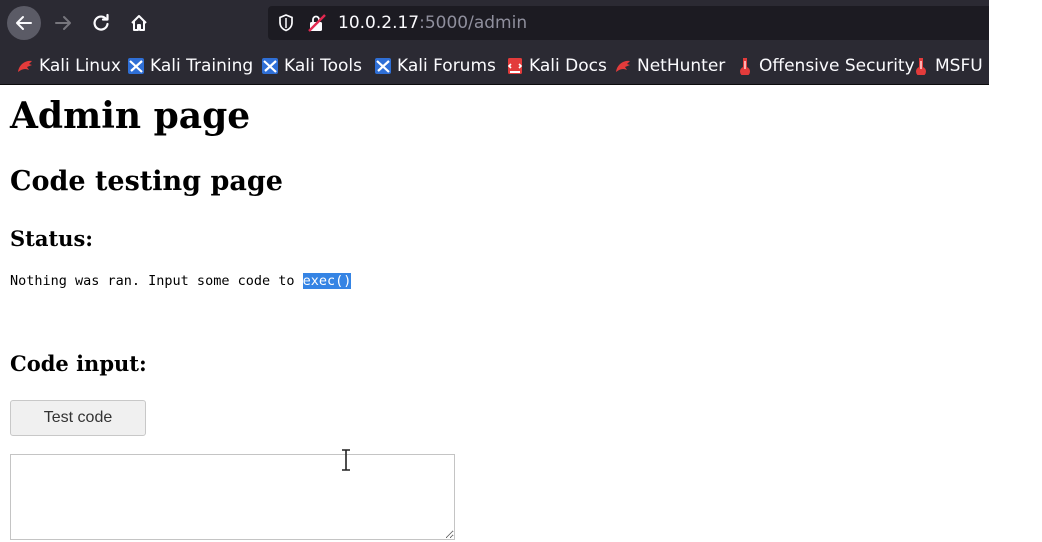 This screenshot has height=542, width=1042. I want to click on bookmark-label: NetHunter, so click(681, 66).